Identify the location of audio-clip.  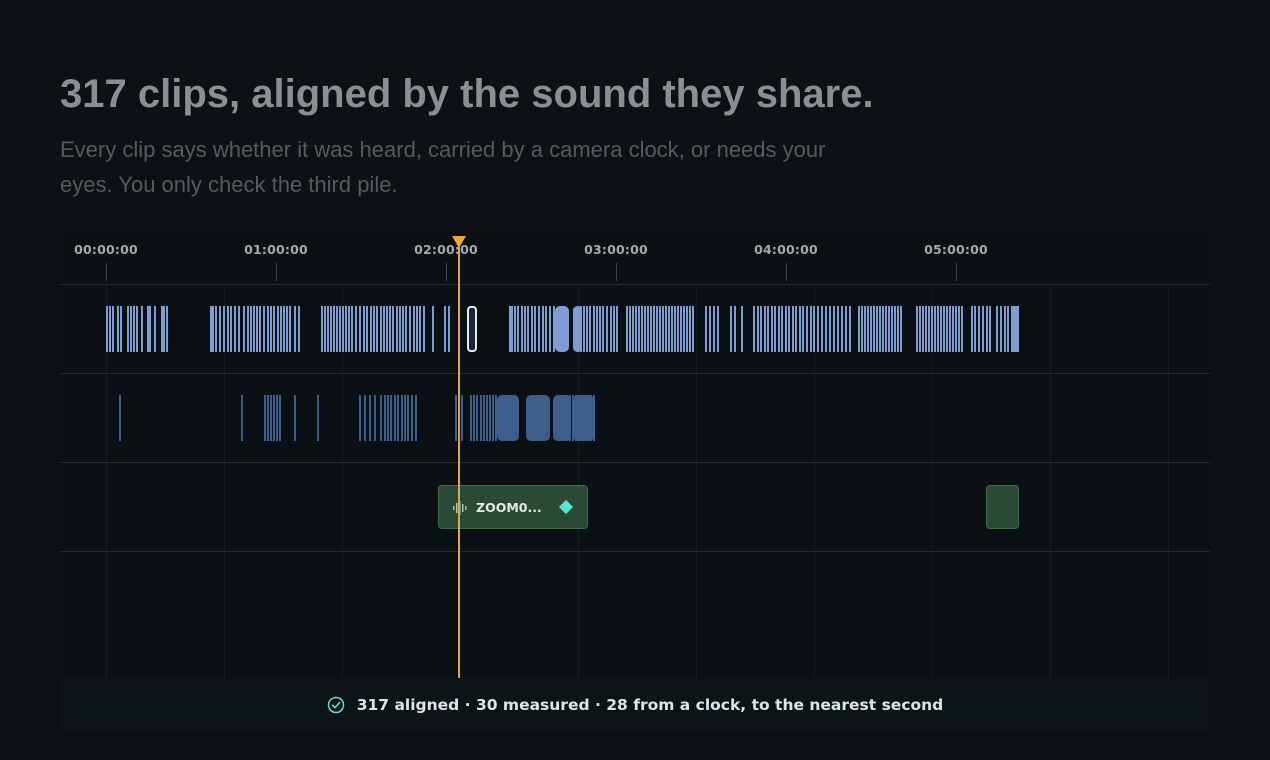
(1002, 507).